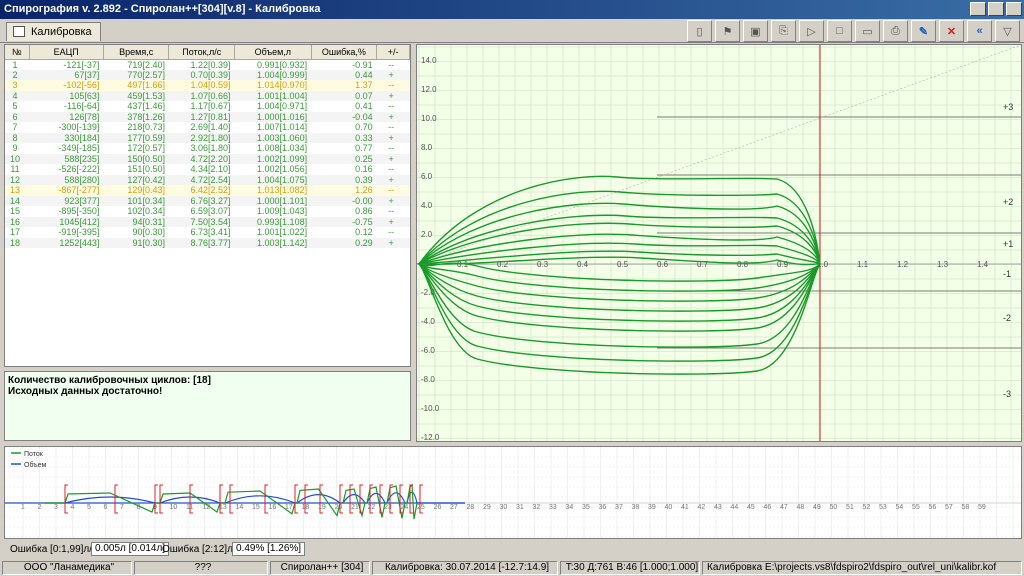 The width and height of the screenshot is (1024, 576). I want to click on bar-icon: ▯, so click(699, 31).